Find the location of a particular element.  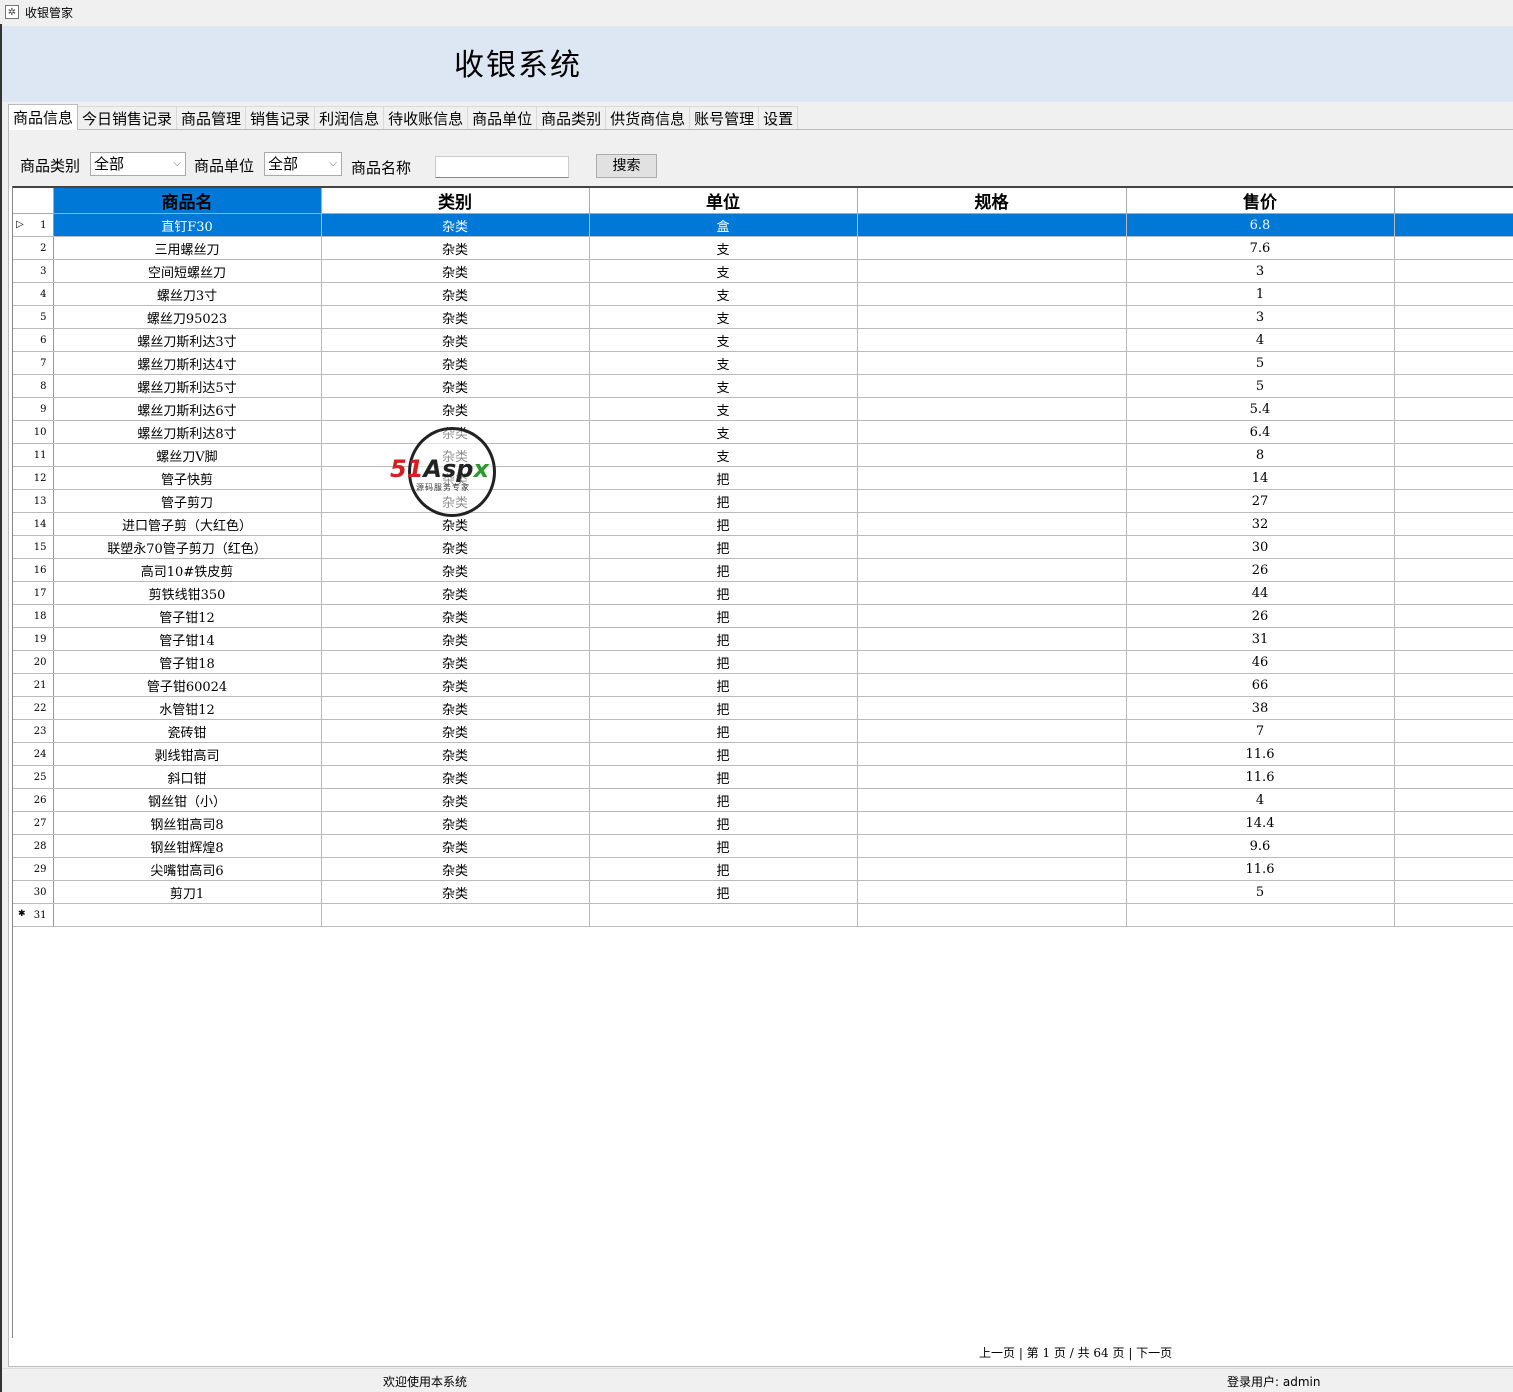

table-row: 17 剪铁线钳350 杂类把 44 is located at coordinates (763, 593).